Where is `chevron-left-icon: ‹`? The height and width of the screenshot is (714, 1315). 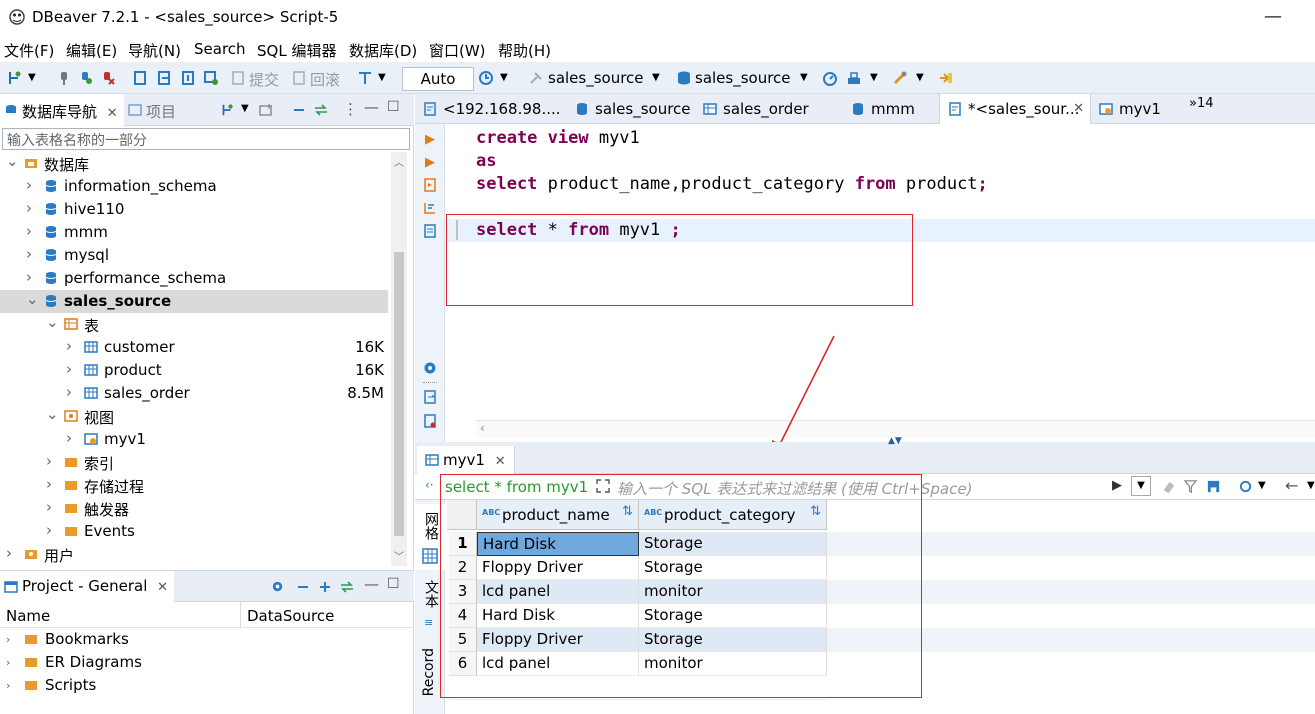 chevron-left-icon: ‹ is located at coordinates (482, 428).